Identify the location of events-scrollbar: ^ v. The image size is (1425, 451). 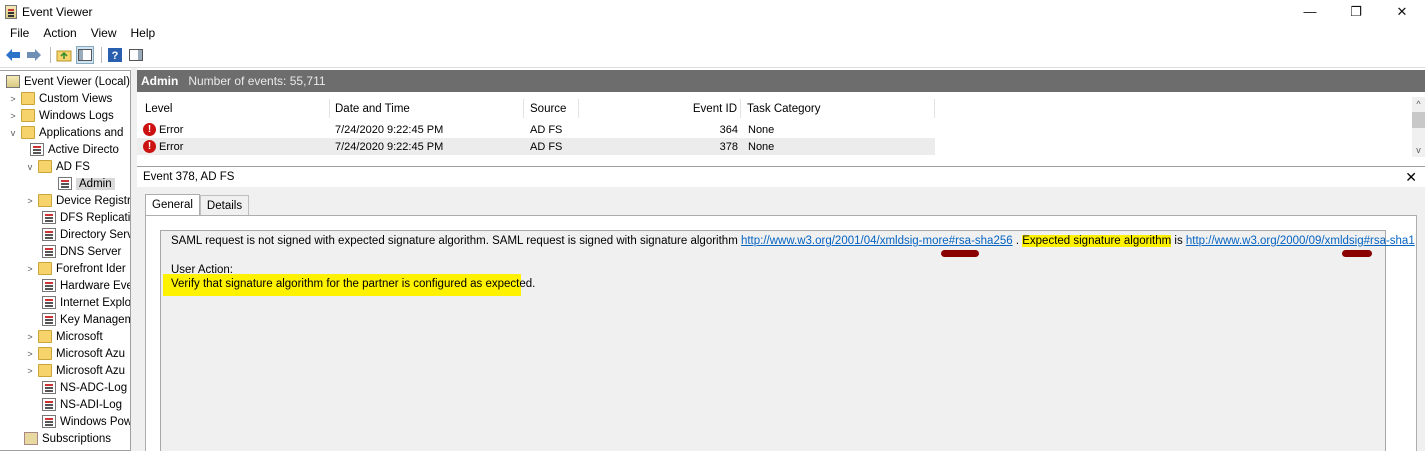
(1418, 127).